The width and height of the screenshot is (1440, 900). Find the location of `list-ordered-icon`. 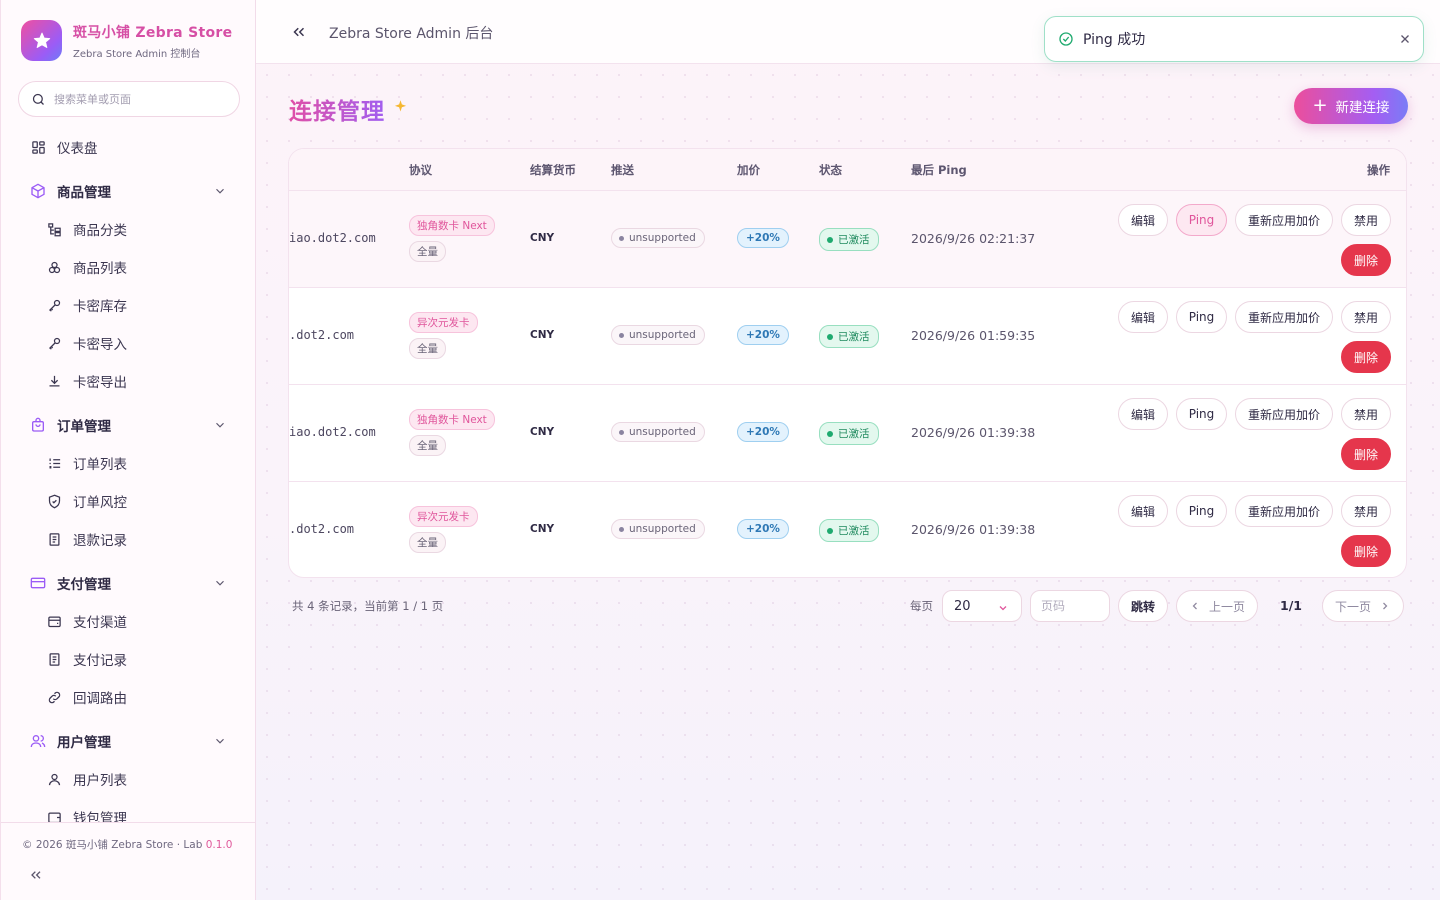

list-ordered-icon is located at coordinates (54, 463).